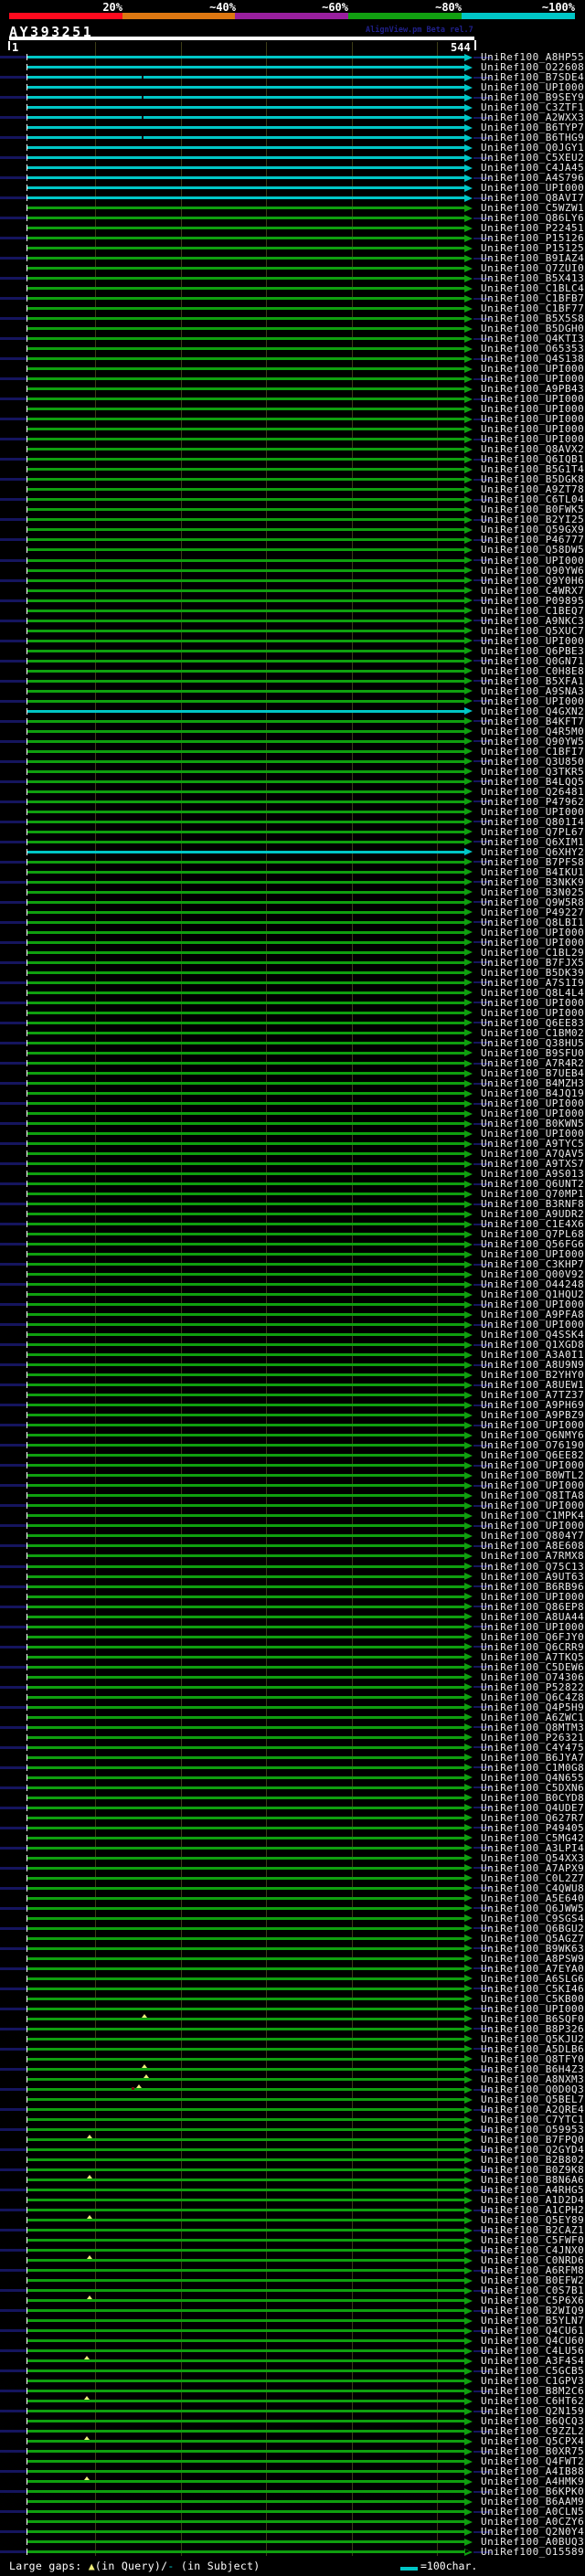 Image resolution: width=585 pixels, height=2576 pixels. What do you see at coordinates (533, 560) in the screenshot?
I see `hit-accession-label: UniRef100_UPI000..` at bounding box center [533, 560].